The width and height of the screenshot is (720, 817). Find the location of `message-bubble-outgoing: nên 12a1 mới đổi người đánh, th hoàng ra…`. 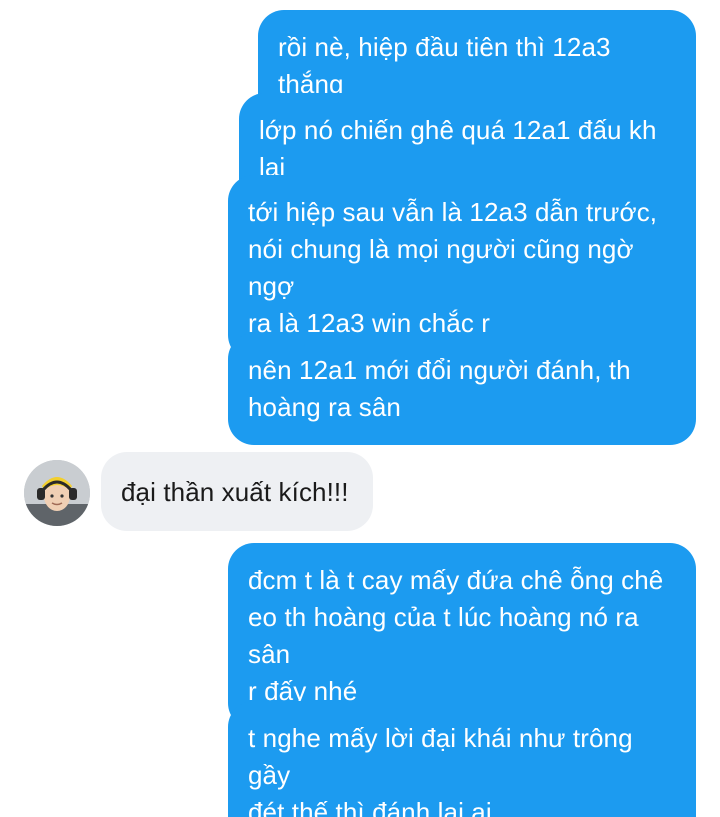

message-bubble-outgoing: nên 12a1 mới đổi người đánh, th hoàng ra… is located at coordinates (462, 389).